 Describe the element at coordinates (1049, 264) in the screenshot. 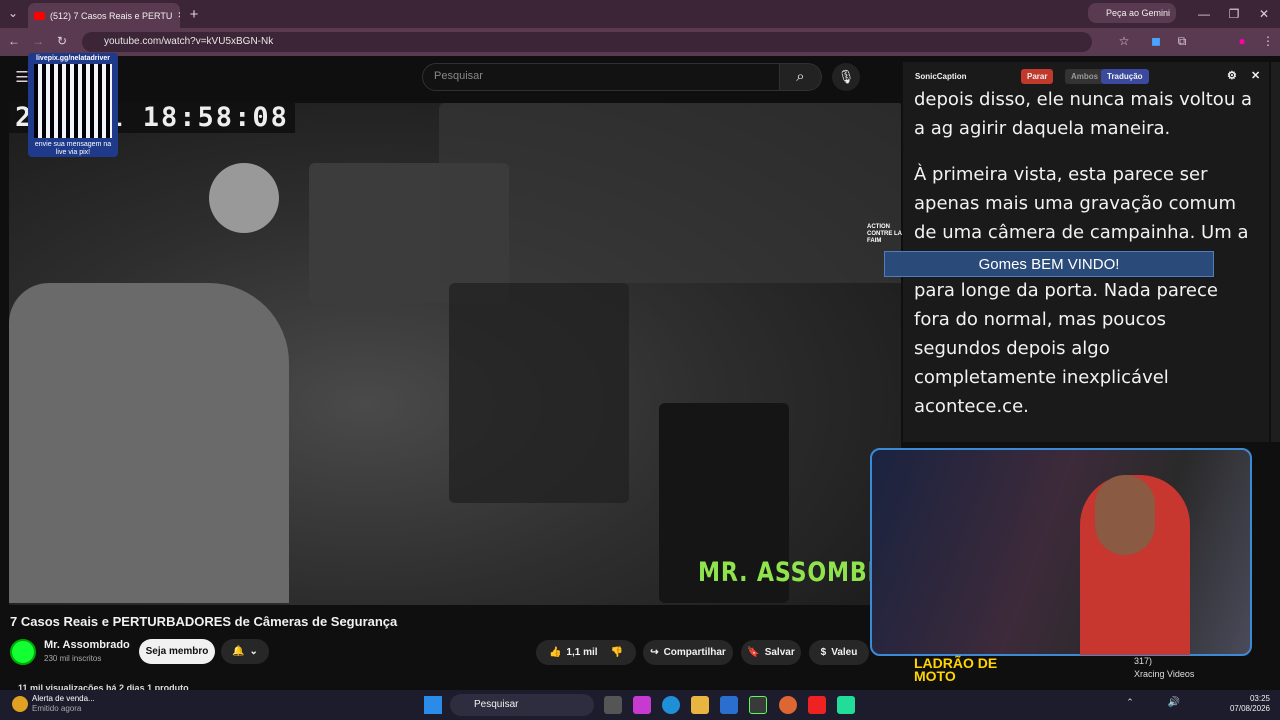

I see `welcome-banner: Gomes BEM VINDO!` at that location.